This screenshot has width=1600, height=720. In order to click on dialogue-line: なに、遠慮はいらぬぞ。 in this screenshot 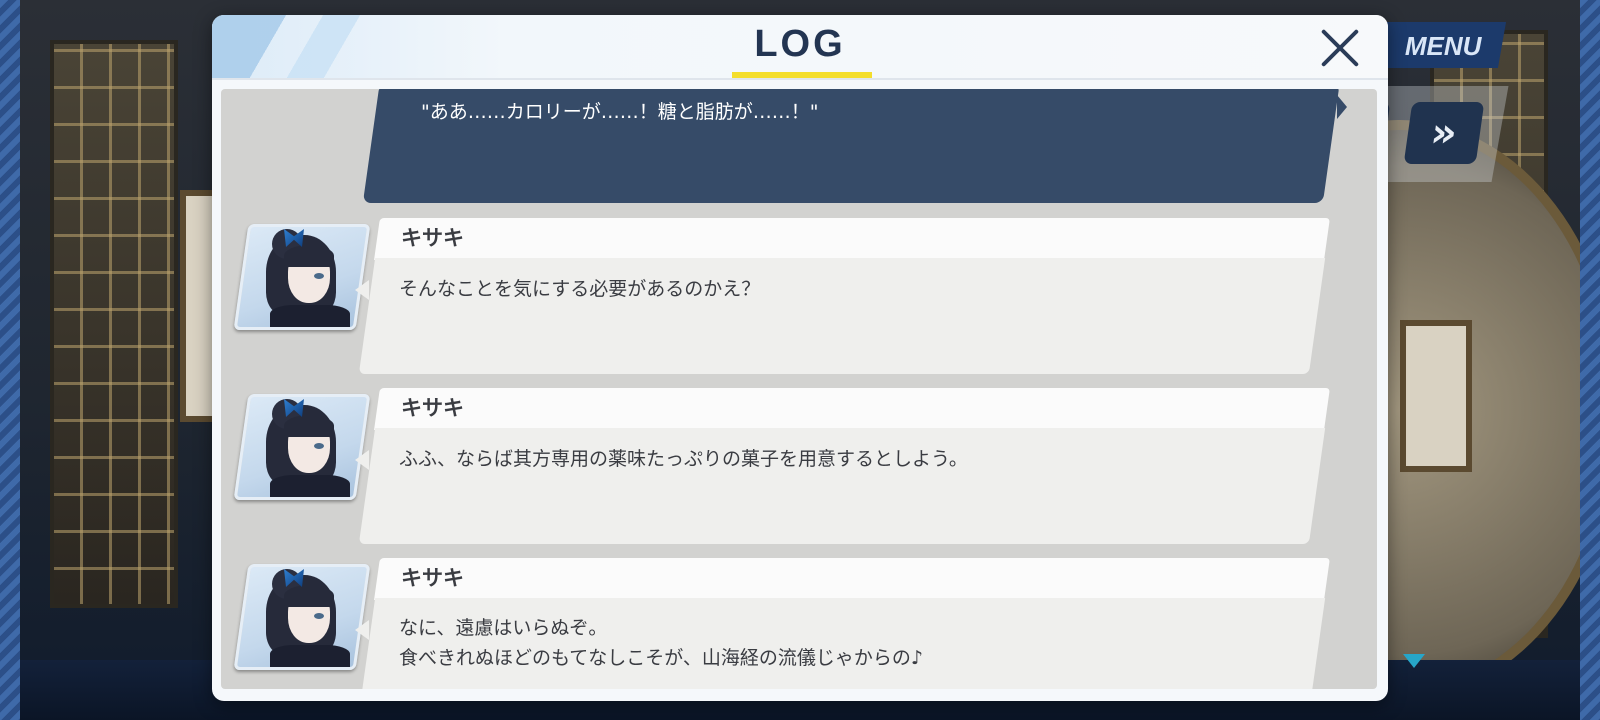, I will do `click(503, 628)`.